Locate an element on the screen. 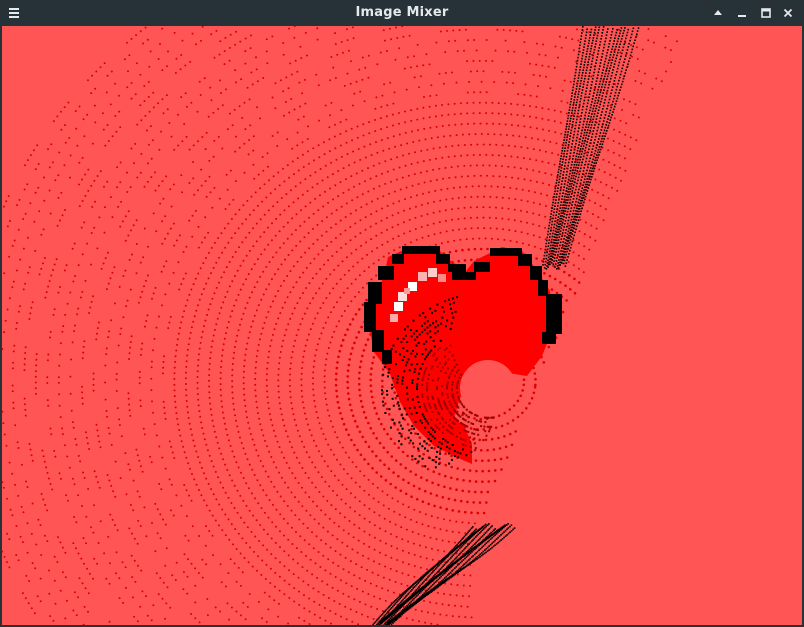 This screenshot has width=804, height=627. maximize-icon is located at coordinates (766, 13).